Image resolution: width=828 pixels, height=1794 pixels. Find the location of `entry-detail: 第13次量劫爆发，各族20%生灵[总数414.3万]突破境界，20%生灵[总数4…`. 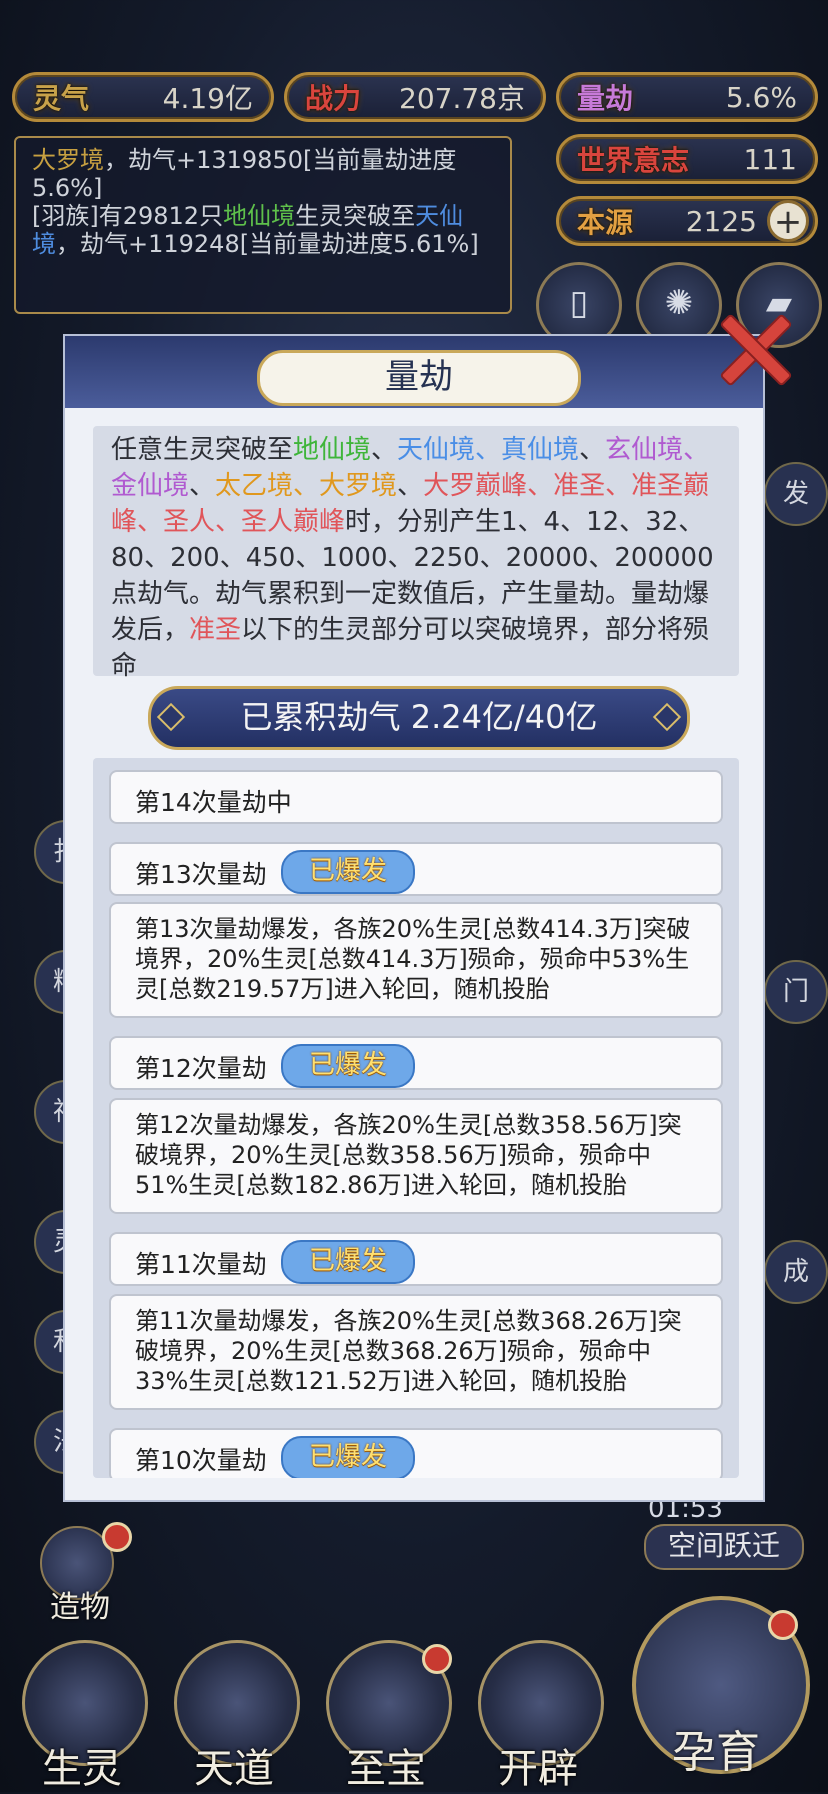

entry-detail: 第13次量劫爆发，各族20%生灵[总数414.3万]突破境界，20%生灵[总数4… is located at coordinates (416, 960).